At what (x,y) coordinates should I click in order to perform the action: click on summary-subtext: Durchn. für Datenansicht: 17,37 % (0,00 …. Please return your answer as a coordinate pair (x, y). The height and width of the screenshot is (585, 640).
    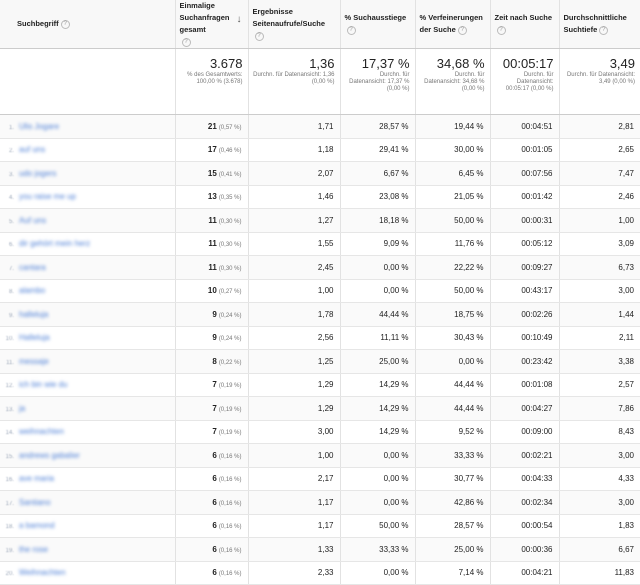
    Looking at the image, I should click on (379, 82).